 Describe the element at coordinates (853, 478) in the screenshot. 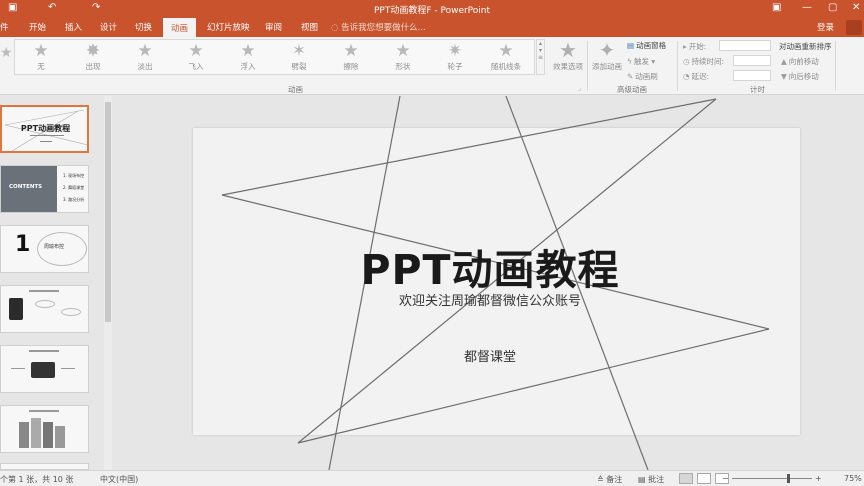

I see `zoom-level: 75%` at that location.